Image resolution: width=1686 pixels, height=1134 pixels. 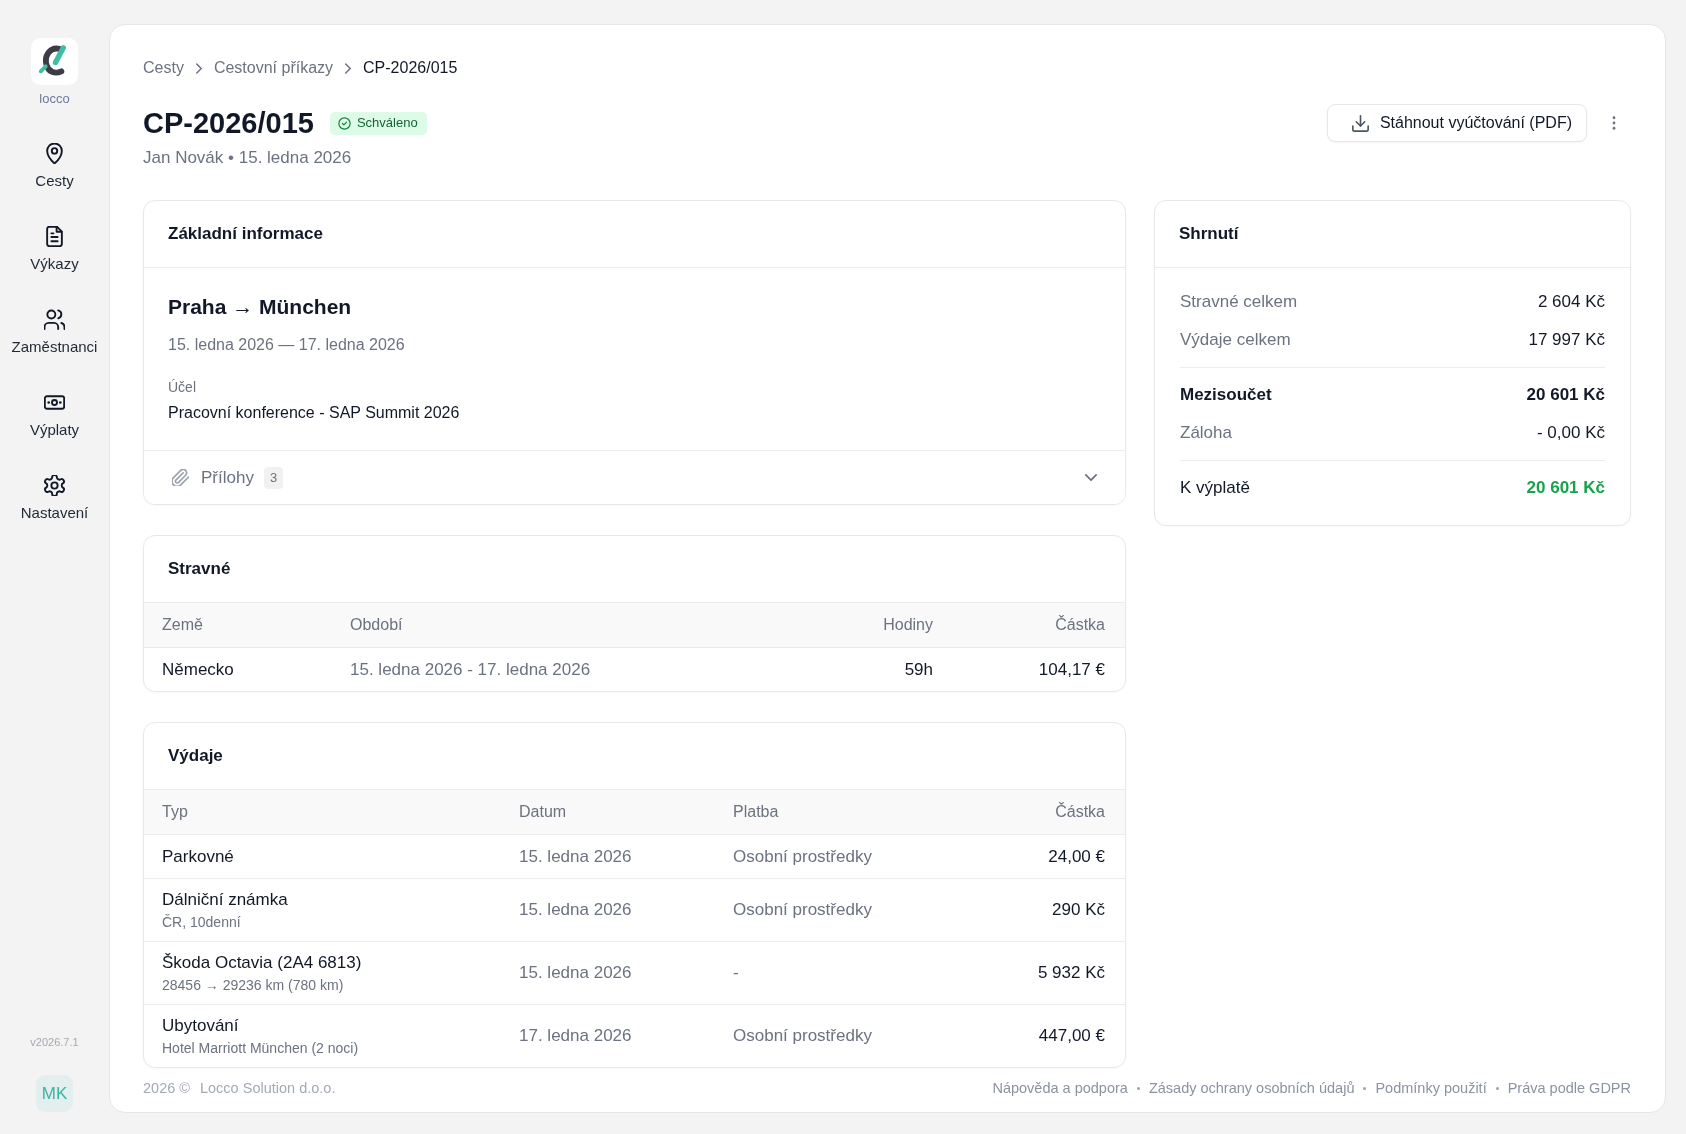 What do you see at coordinates (54, 166) in the screenshot?
I see `nav-item: Cesty` at bounding box center [54, 166].